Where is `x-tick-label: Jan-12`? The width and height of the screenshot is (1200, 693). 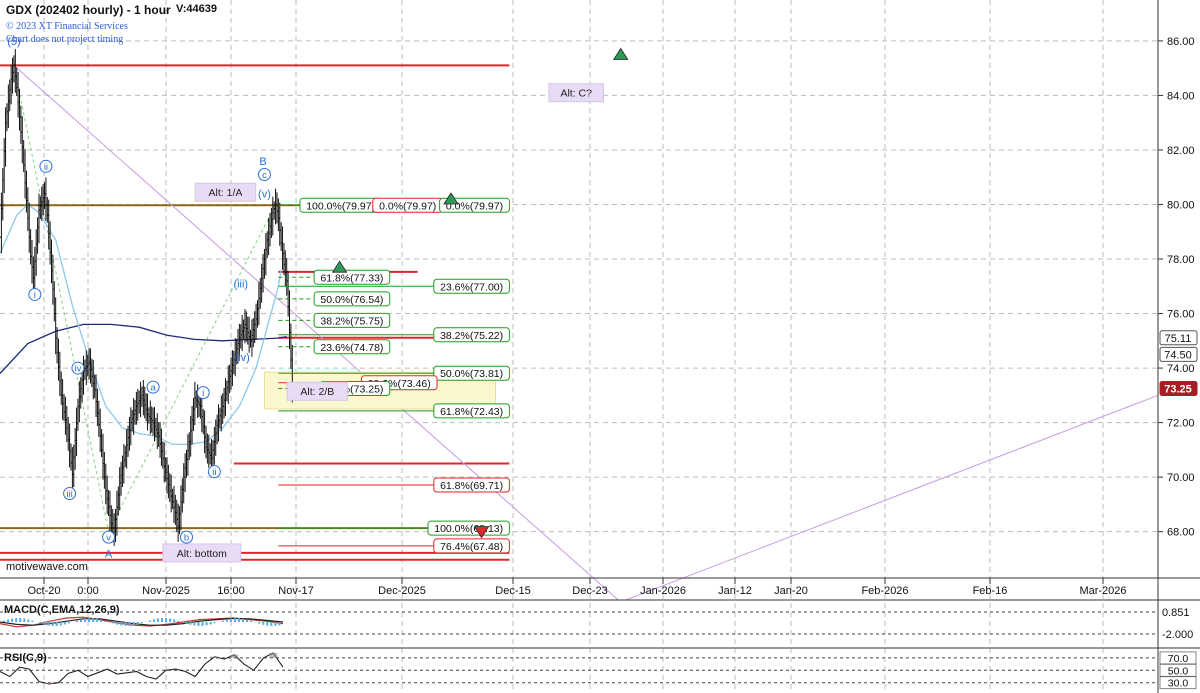
x-tick-label: Jan-12 is located at coordinates (735, 591).